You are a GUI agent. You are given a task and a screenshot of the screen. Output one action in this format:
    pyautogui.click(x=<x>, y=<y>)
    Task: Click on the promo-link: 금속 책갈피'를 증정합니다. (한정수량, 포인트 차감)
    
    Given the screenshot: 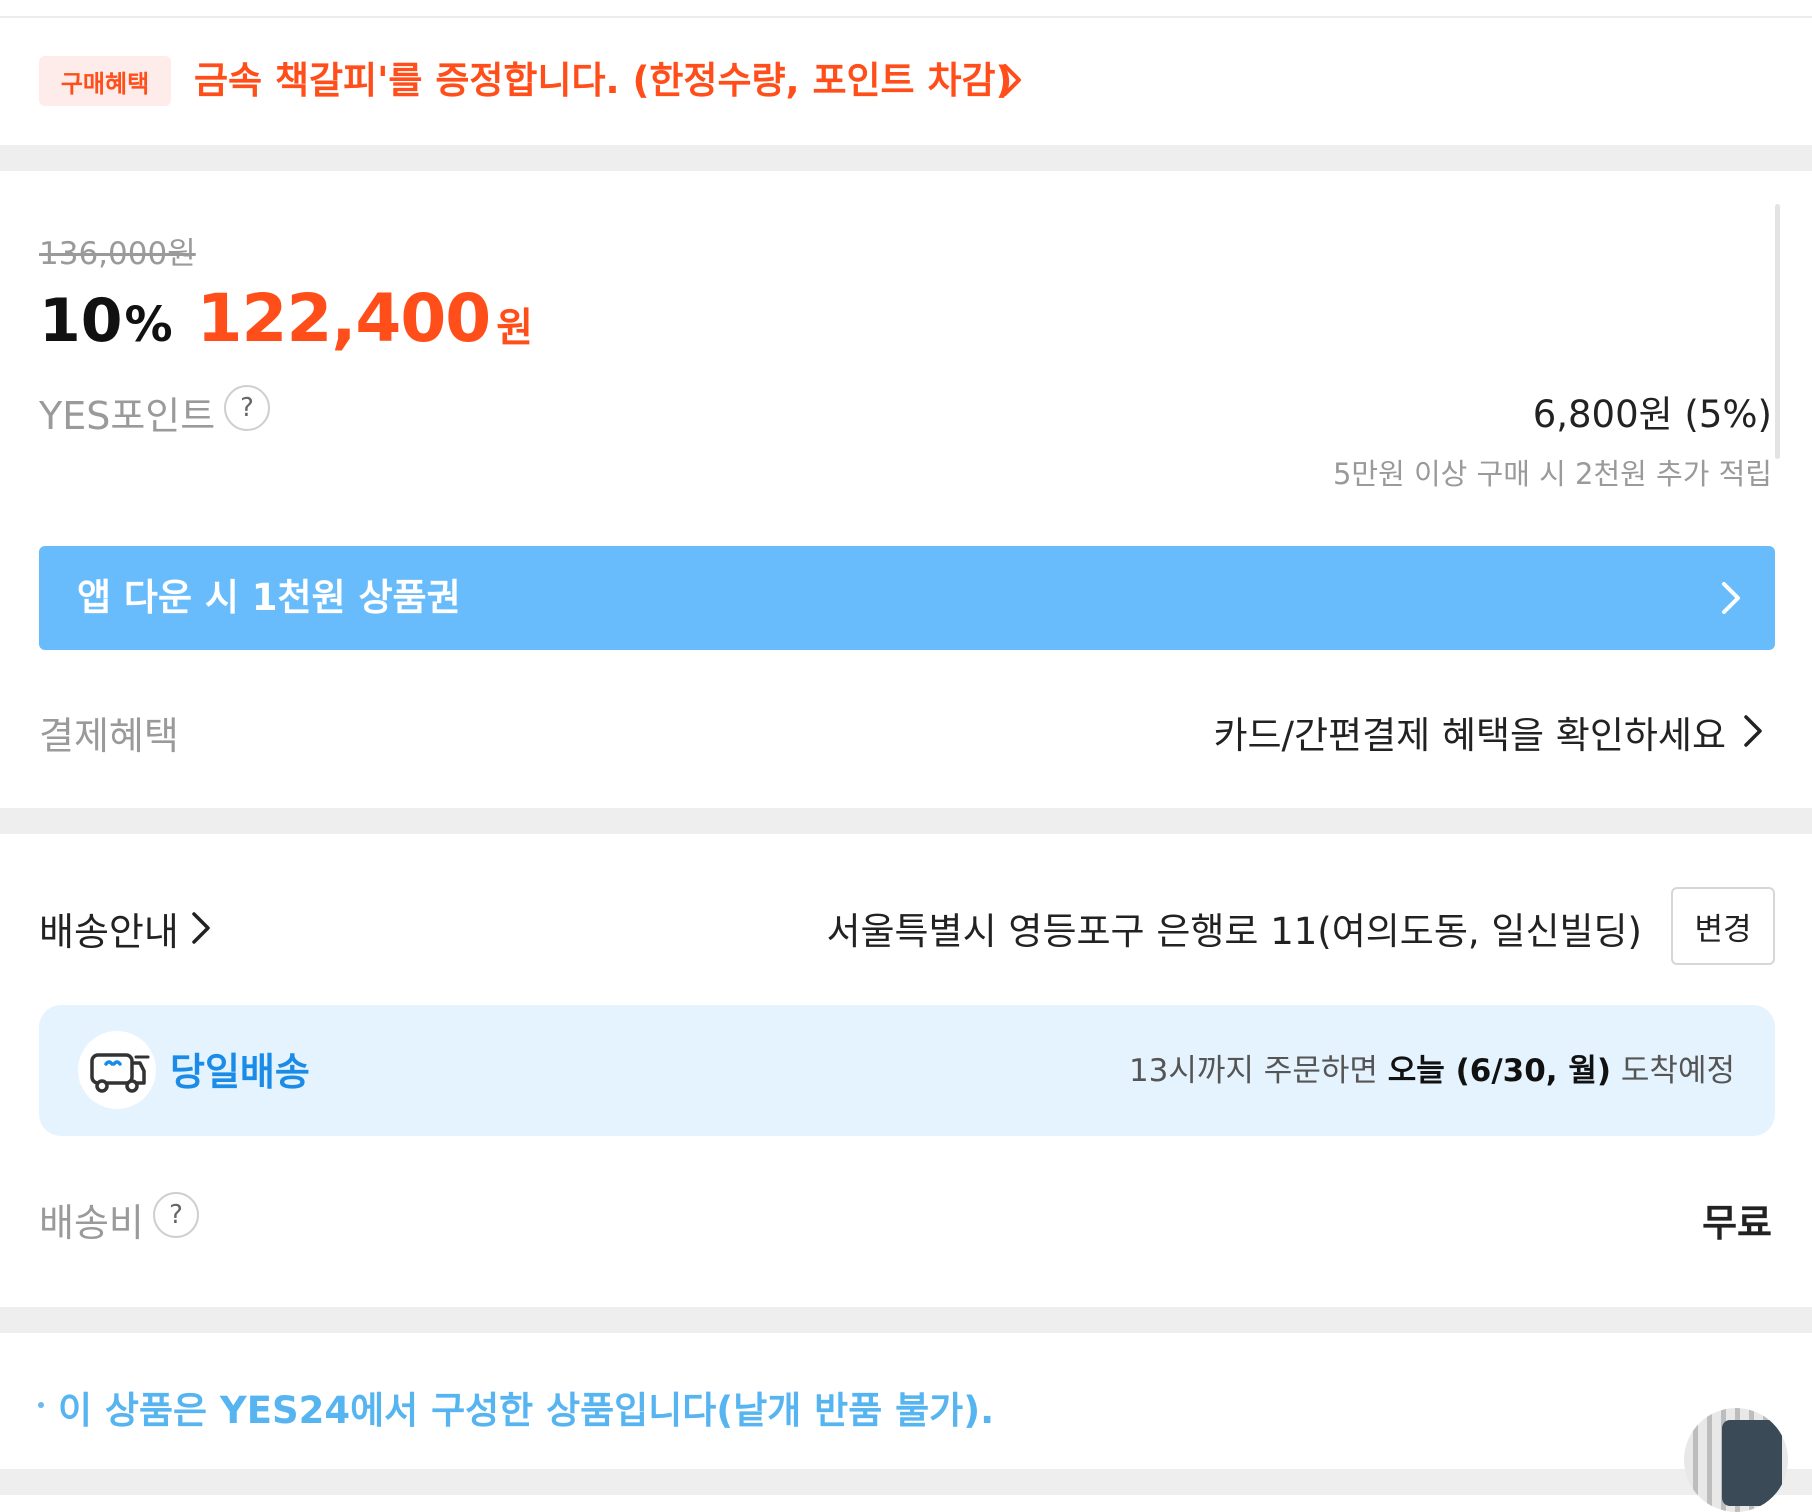 What is the action you would take?
    pyautogui.click(x=603, y=81)
    